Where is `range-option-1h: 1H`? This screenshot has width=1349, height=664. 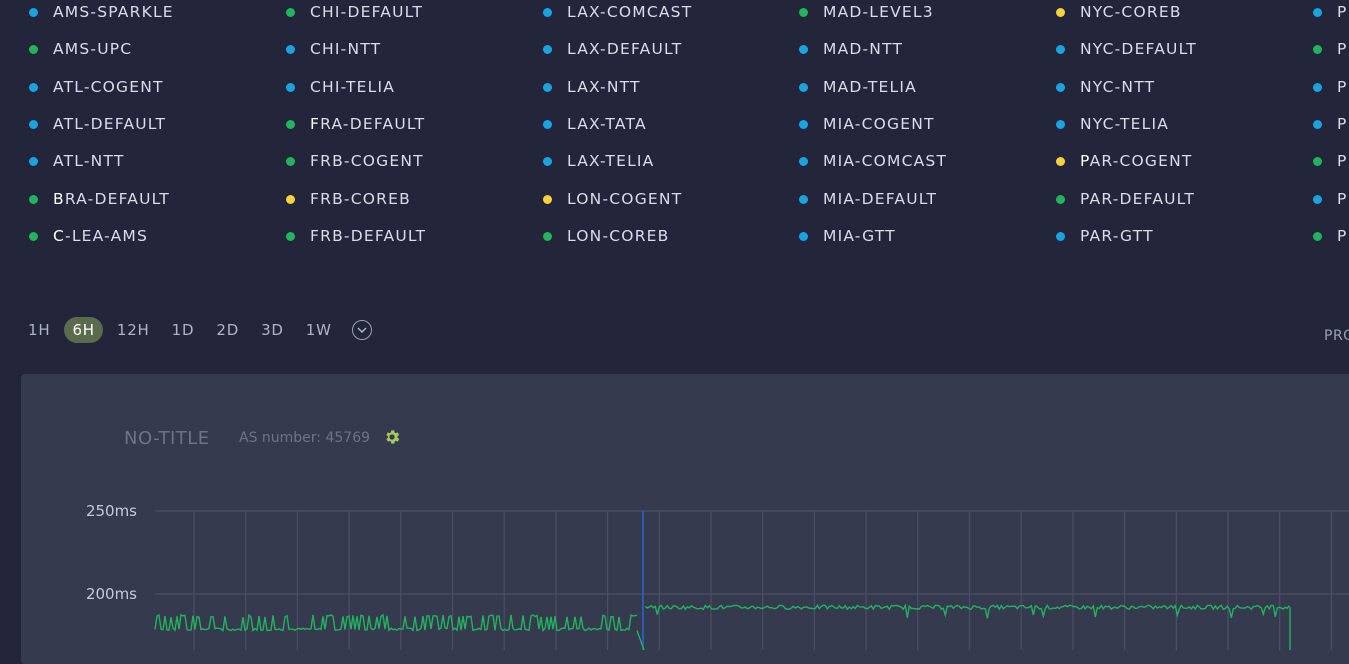 range-option-1h: 1H is located at coordinates (39, 330).